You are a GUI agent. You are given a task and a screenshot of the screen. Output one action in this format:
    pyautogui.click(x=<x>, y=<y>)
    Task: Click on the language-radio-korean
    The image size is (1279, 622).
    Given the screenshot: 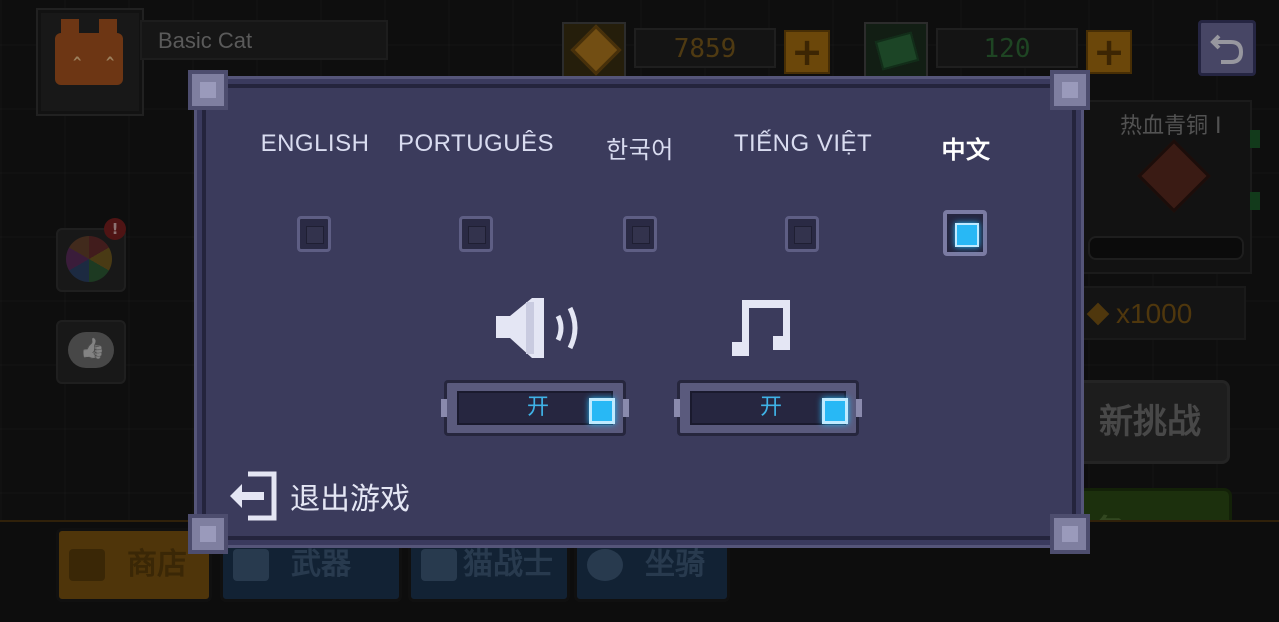 What is the action you would take?
    pyautogui.click(x=640, y=234)
    